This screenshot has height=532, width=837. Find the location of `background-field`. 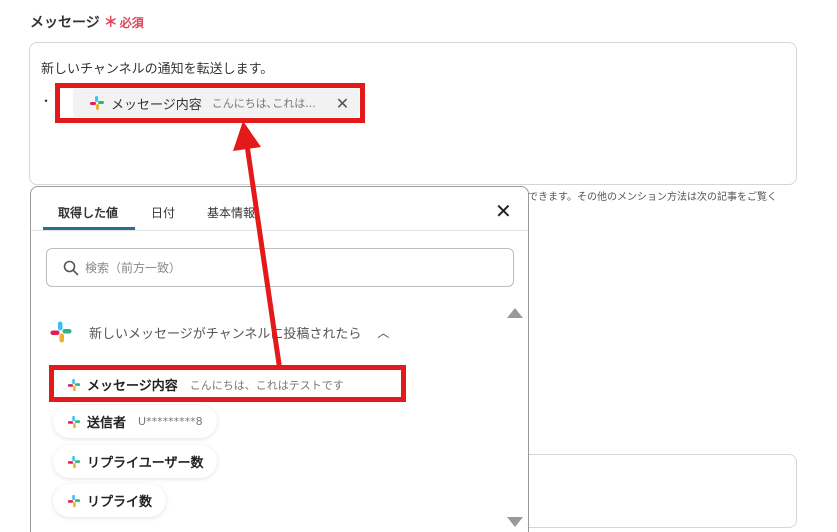

background-field is located at coordinates (662, 491).